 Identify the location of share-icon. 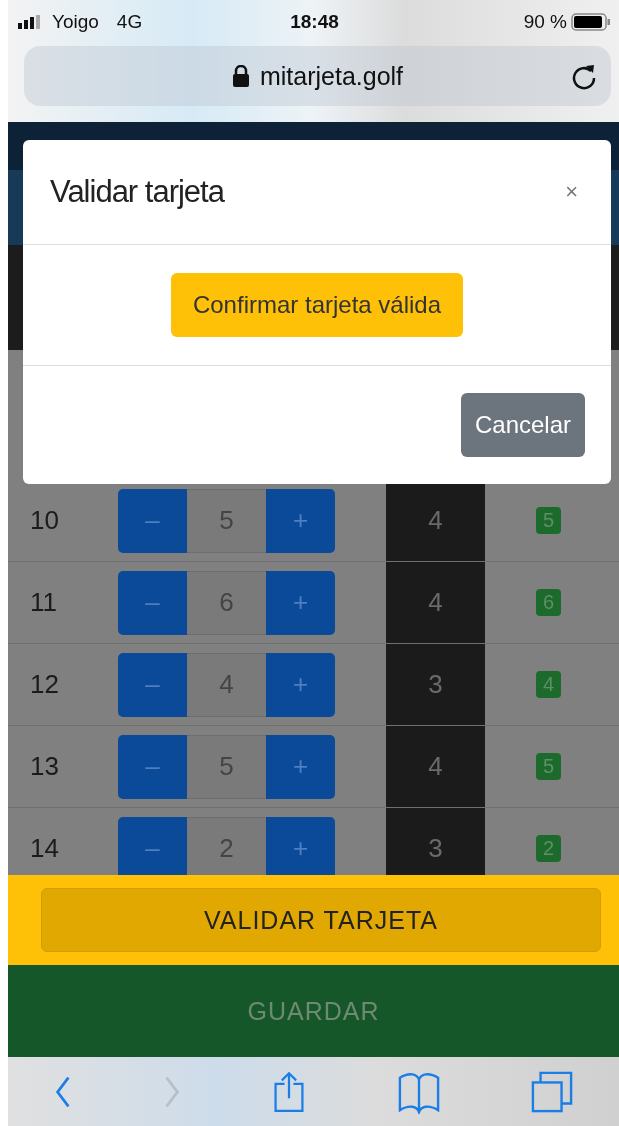
(289, 1091).